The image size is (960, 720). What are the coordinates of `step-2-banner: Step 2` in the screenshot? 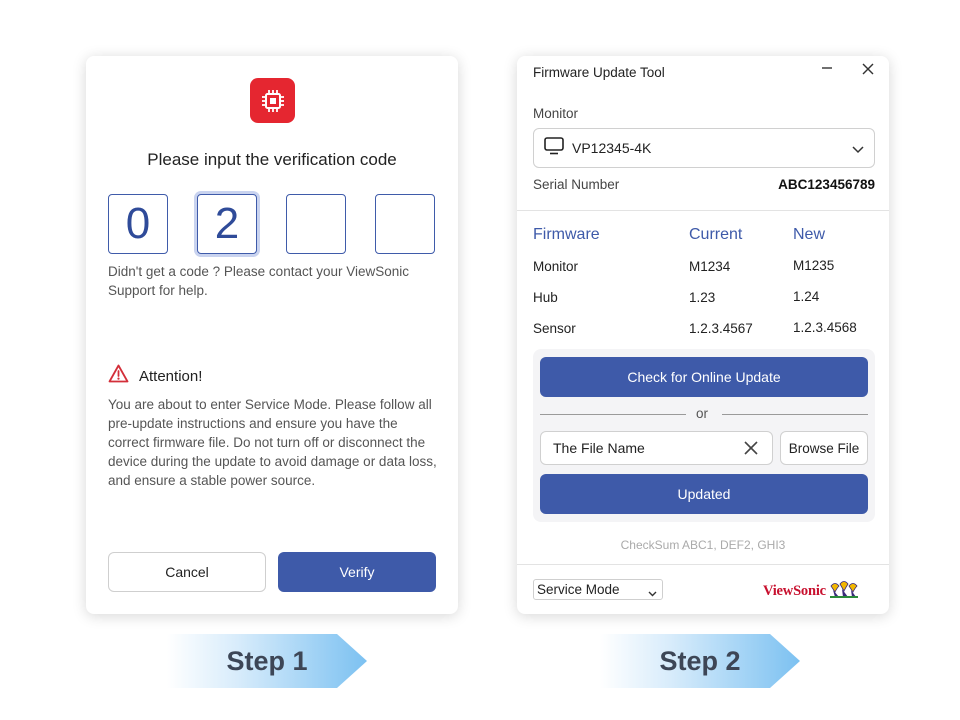 It's located at (700, 661).